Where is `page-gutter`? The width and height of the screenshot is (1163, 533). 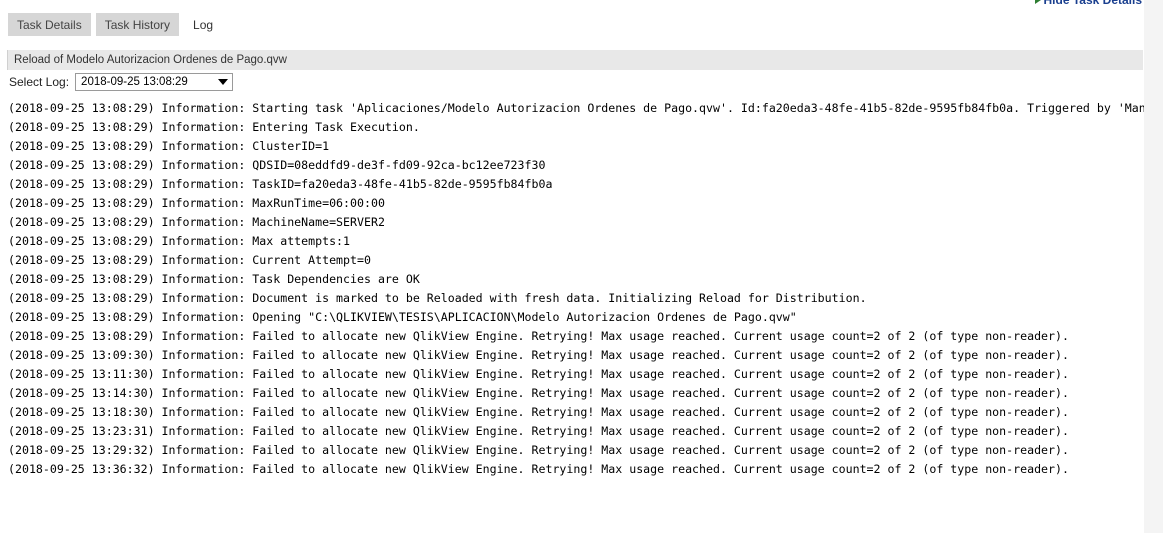 page-gutter is located at coordinates (1153, 266).